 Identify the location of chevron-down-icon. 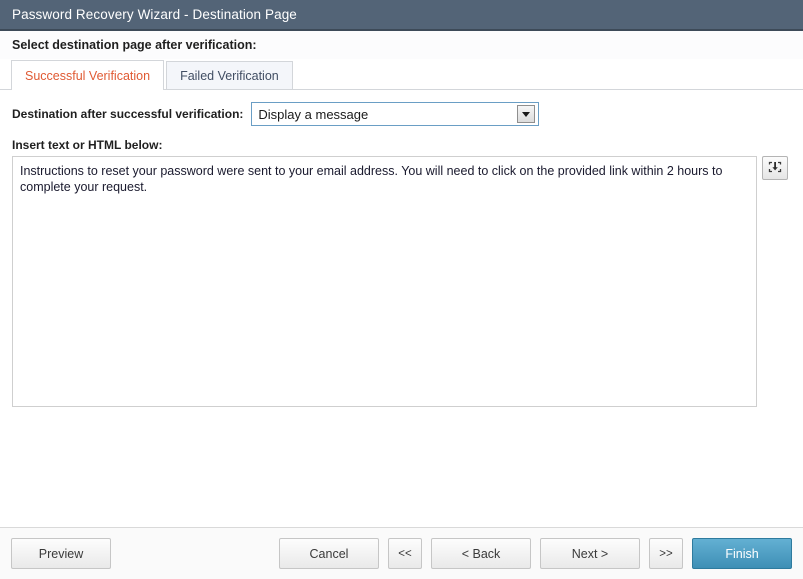
(526, 114).